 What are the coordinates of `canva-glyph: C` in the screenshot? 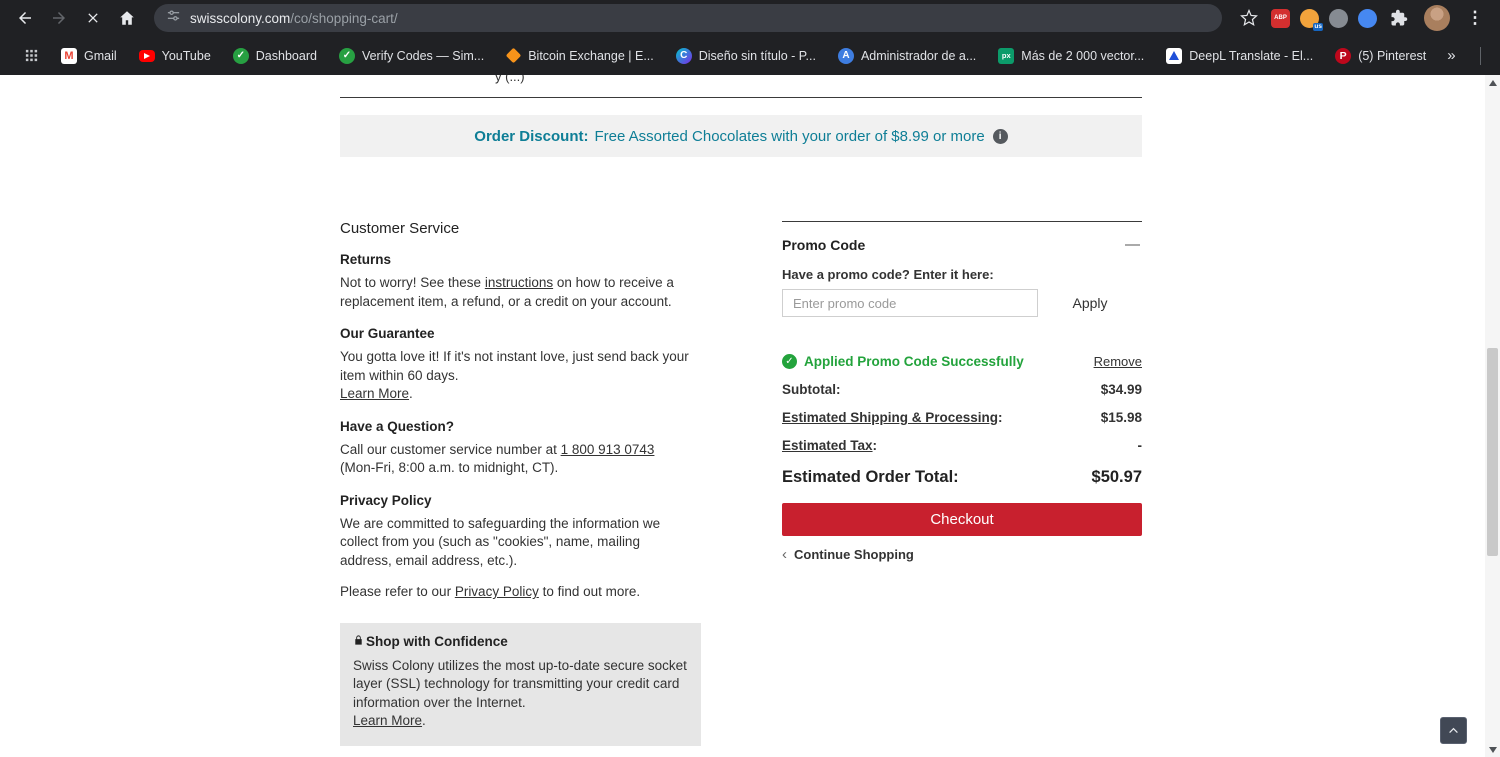 It's located at (684, 55).